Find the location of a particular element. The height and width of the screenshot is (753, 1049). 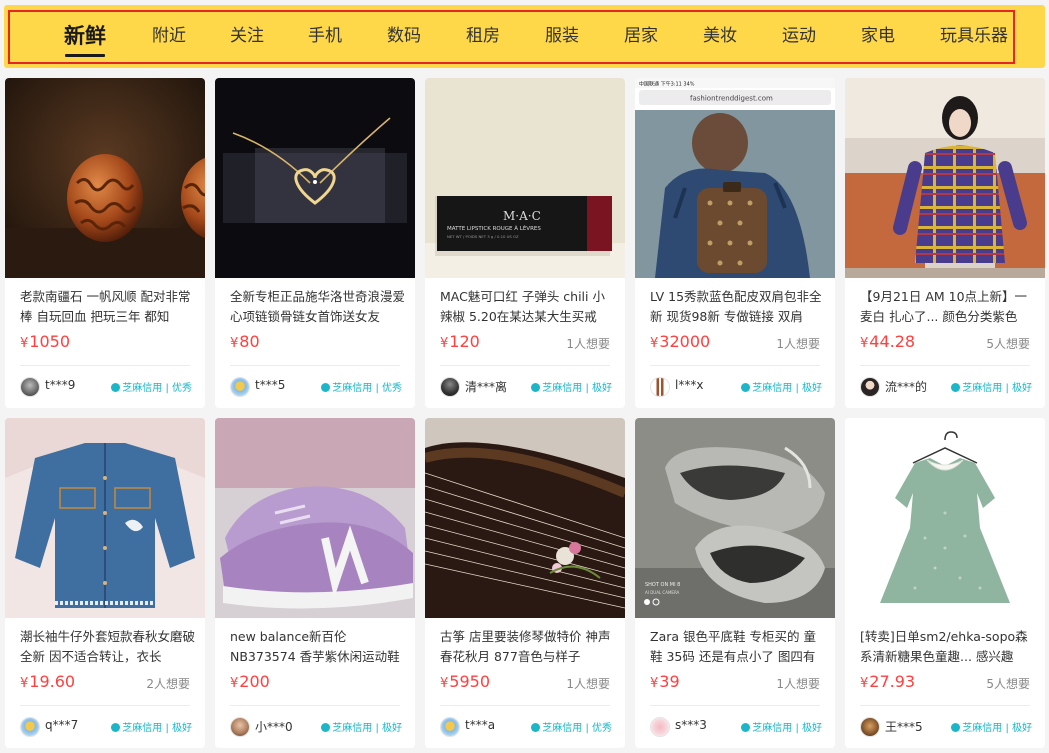

price-value: 5950 is located at coordinates (469, 681).